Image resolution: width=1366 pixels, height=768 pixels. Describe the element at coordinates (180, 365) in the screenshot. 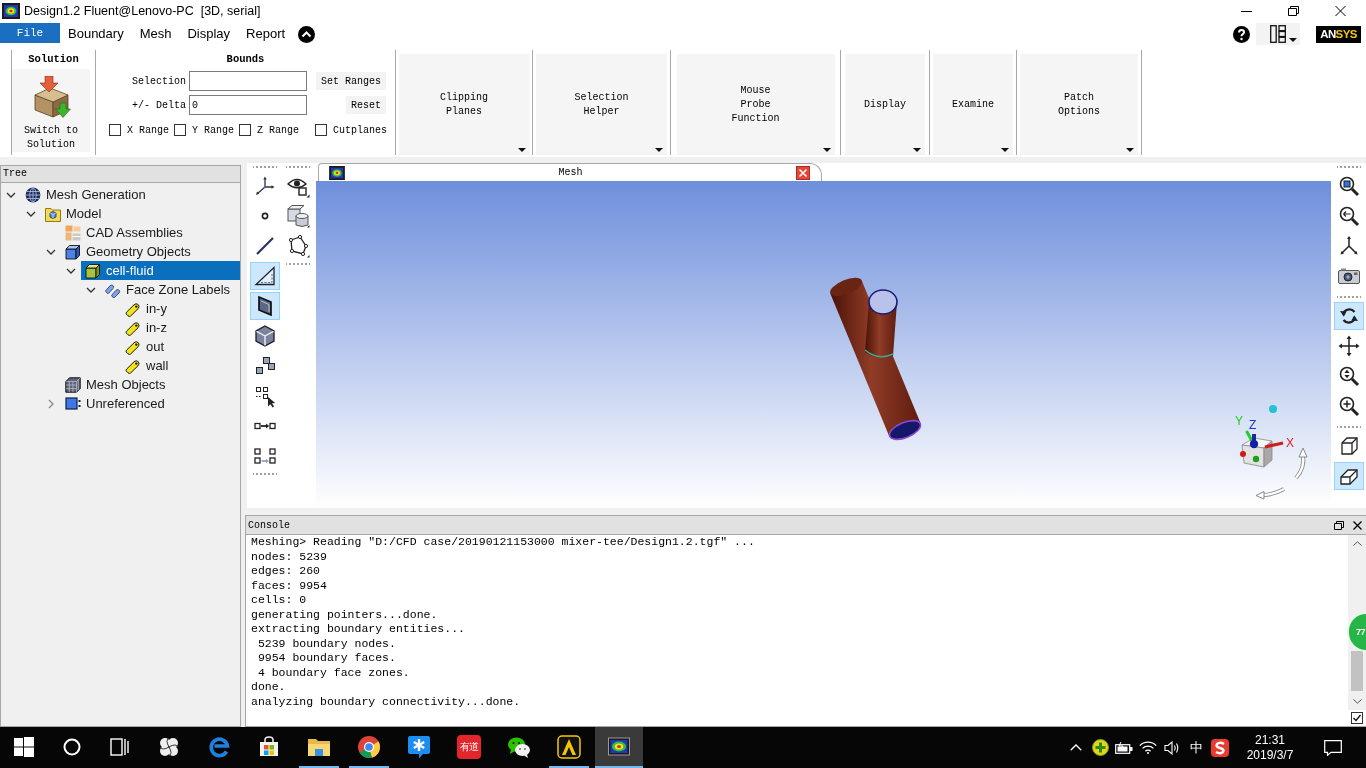

I see `tree-item: wall` at that location.